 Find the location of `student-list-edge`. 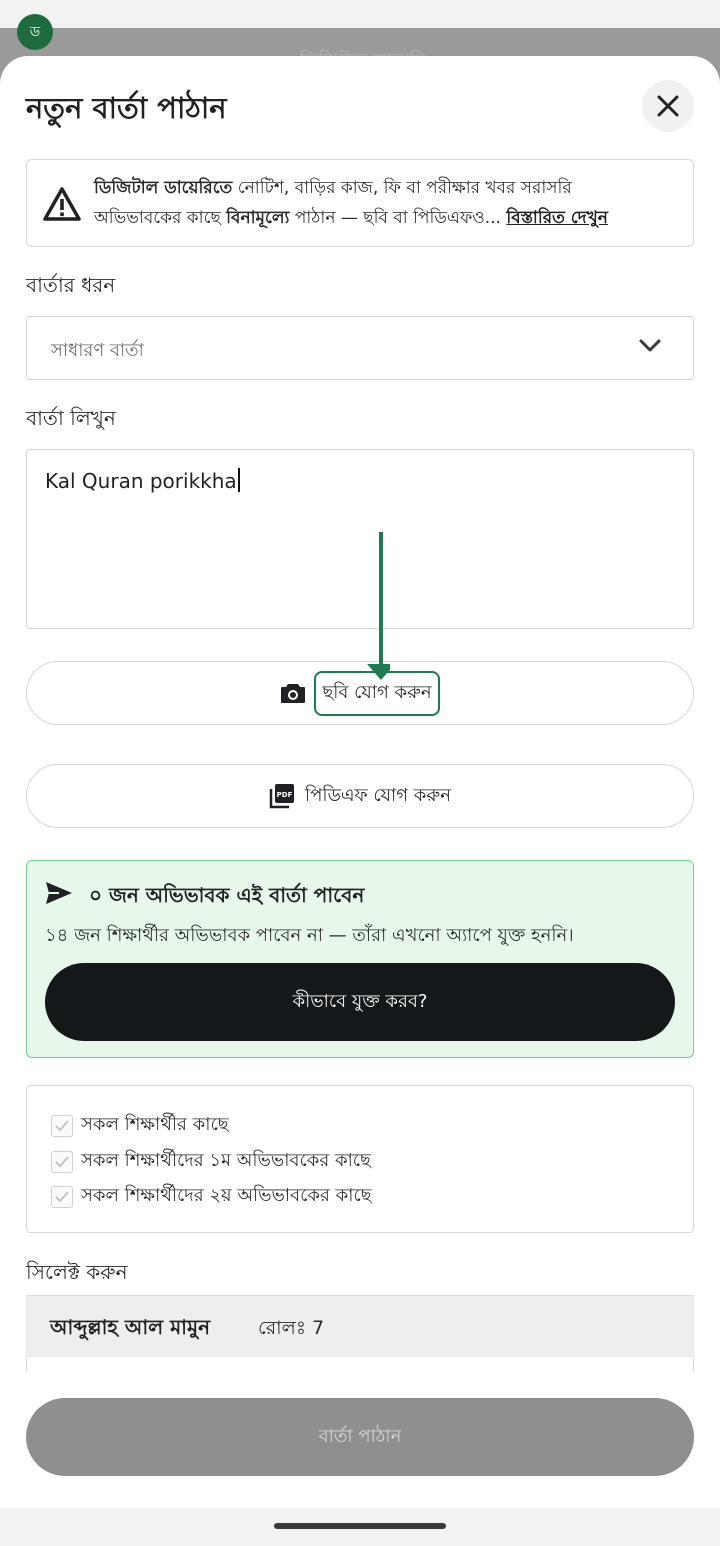

student-list-edge is located at coordinates (360, 1364).